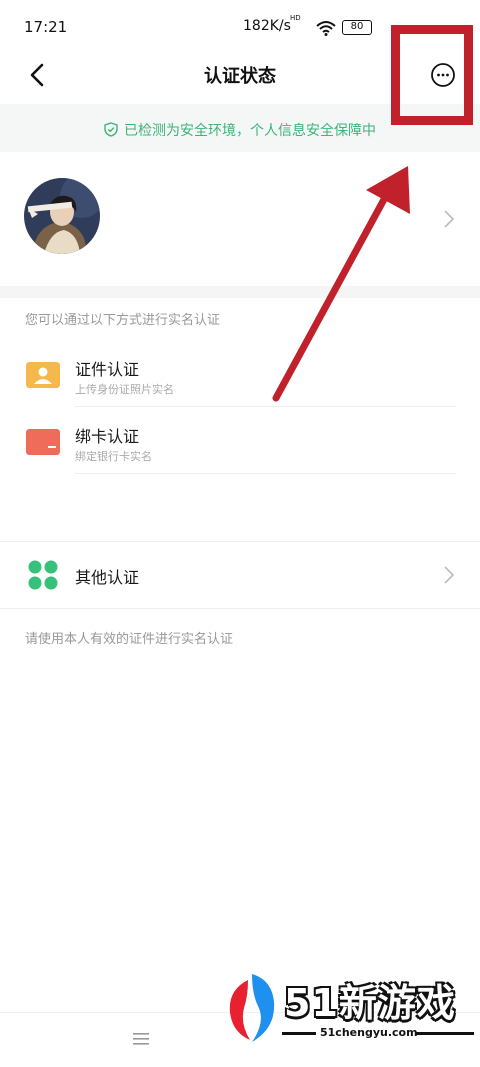  Describe the element at coordinates (240, 575) in the screenshot. I see `other-verification-item: 其他认证` at that location.